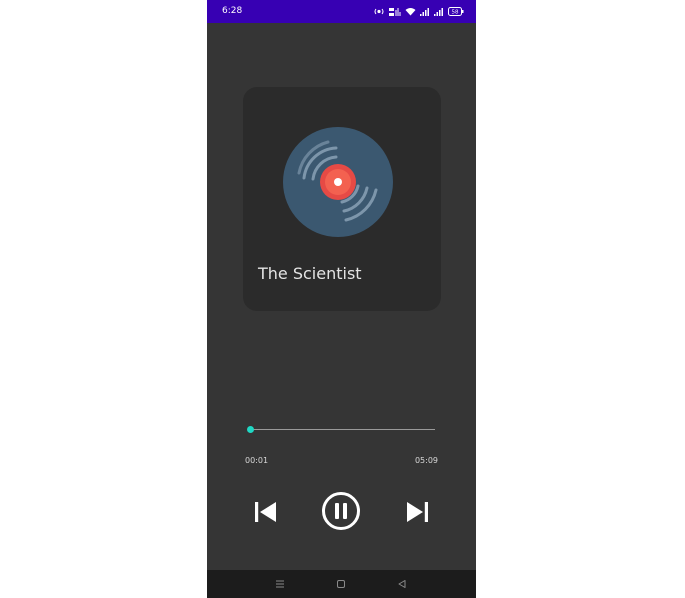  Describe the element at coordinates (410, 12) in the screenshot. I see `wifi-icon` at that location.